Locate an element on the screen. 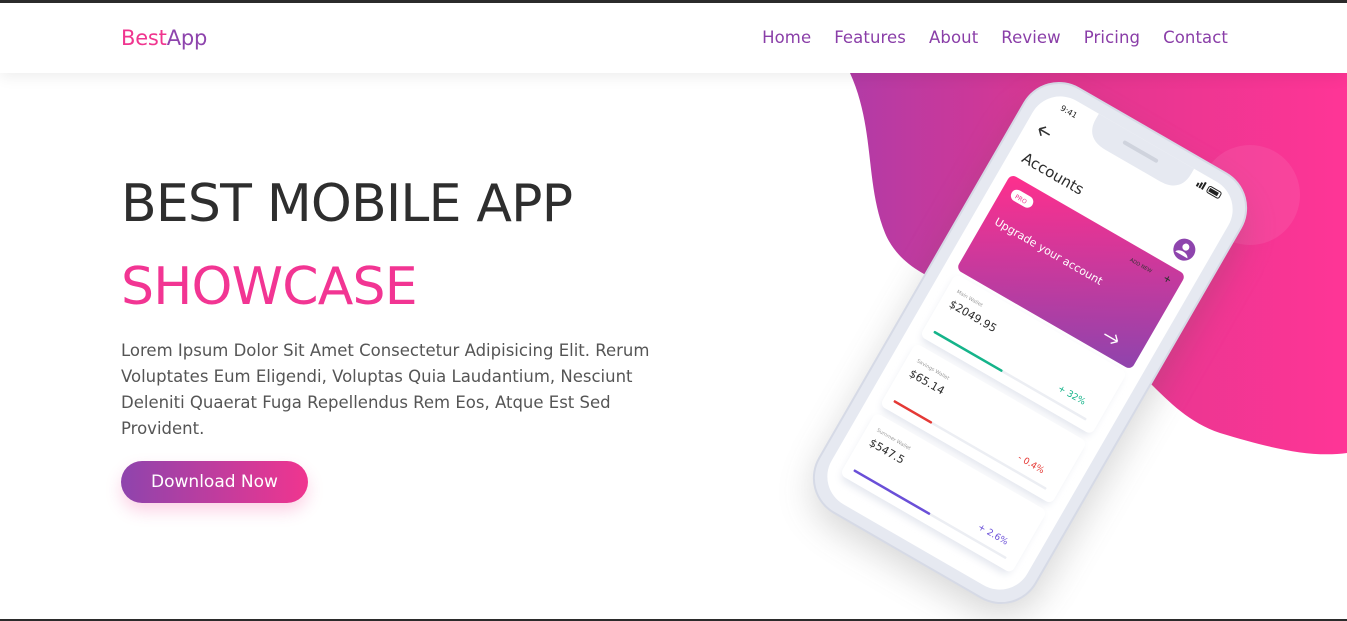  download-now-button: Download Now is located at coordinates (214, 482).